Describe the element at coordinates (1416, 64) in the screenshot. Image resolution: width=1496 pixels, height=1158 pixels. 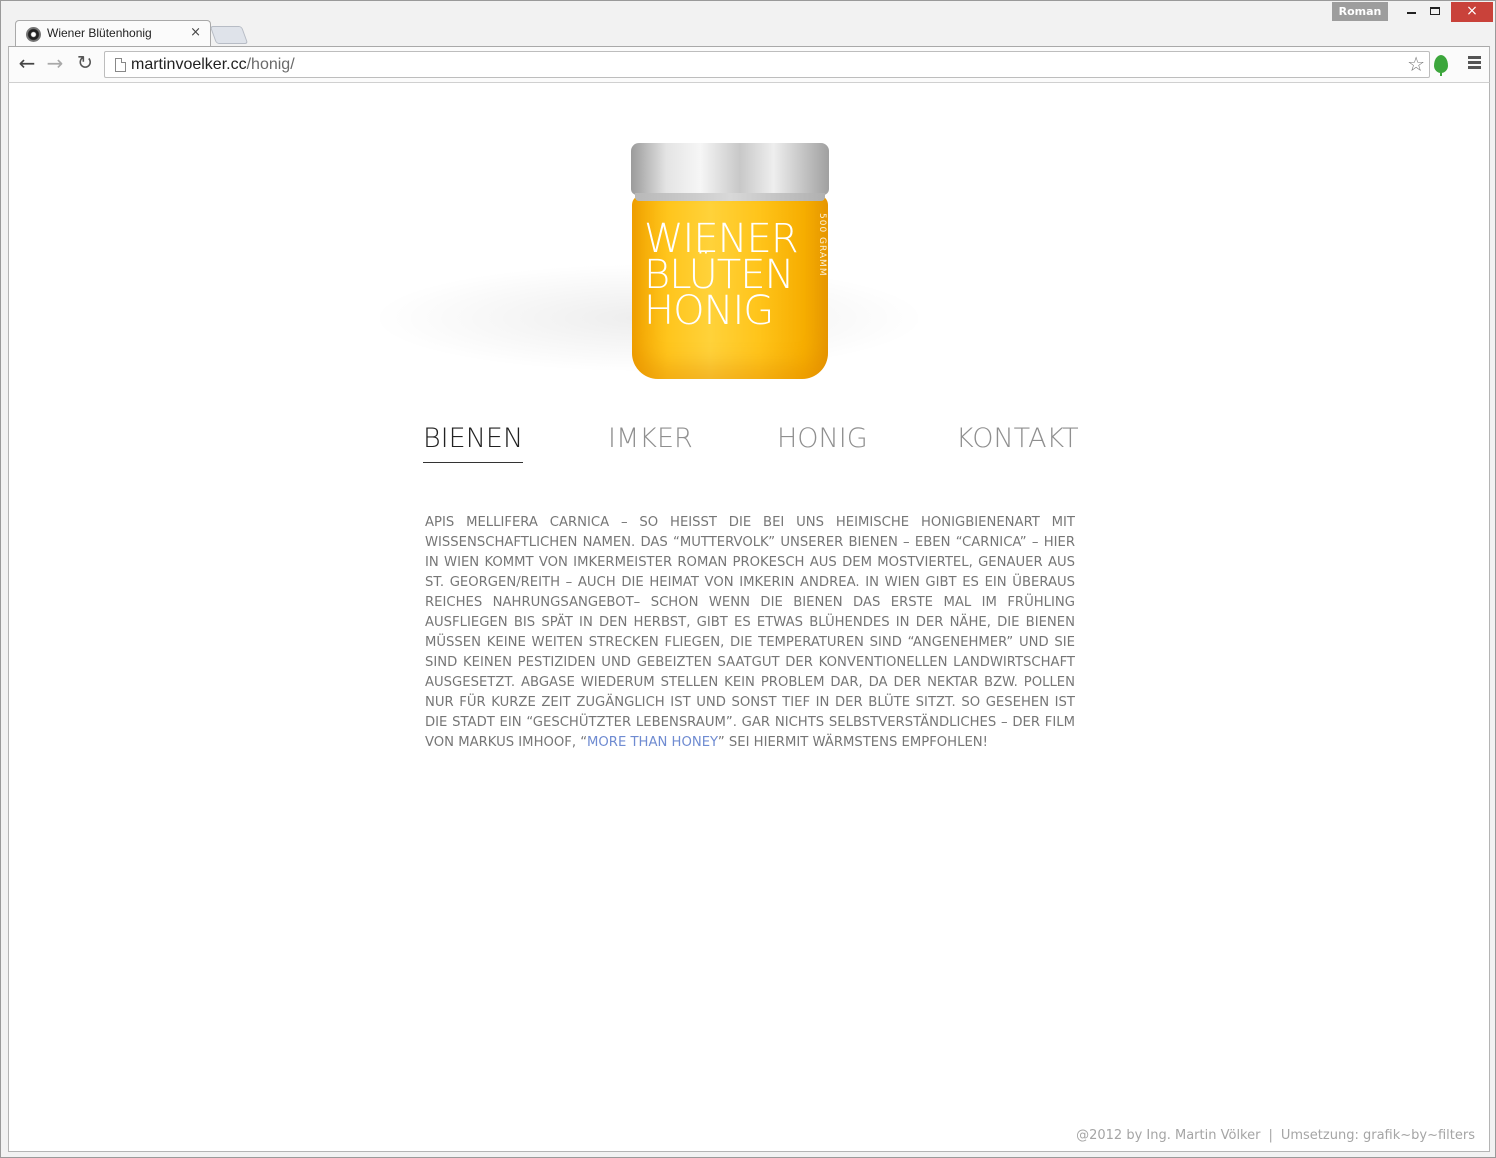
I see `bookmark-star-icon: ☆` at that location.